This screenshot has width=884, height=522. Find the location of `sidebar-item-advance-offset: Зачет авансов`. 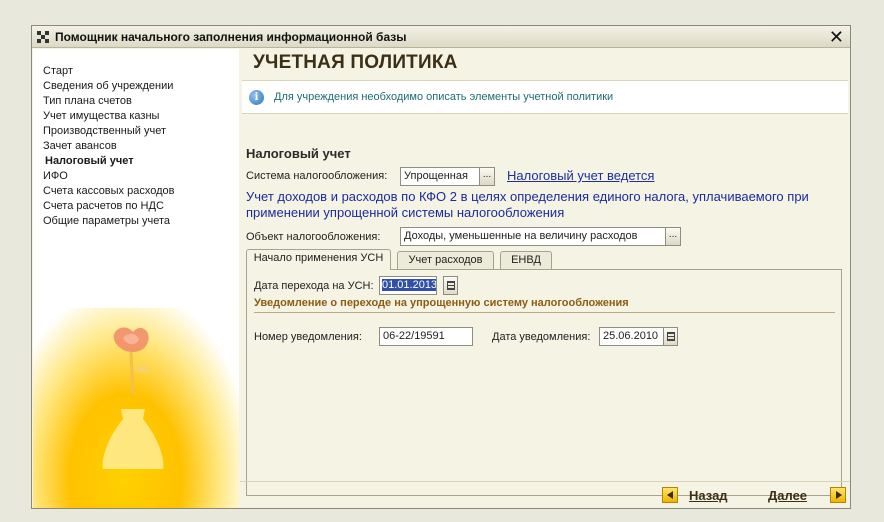

sidebar-item-advance-offset: Зачет авансов is located at coordinates (108, 146).